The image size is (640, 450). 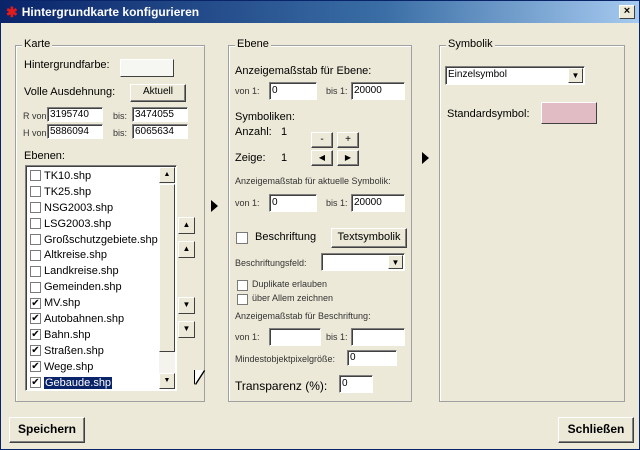 What do you see at coordinates (247, 91) in the screenshot?
I see `layer-von-label: von 1:` at bounding box center [247, 91].